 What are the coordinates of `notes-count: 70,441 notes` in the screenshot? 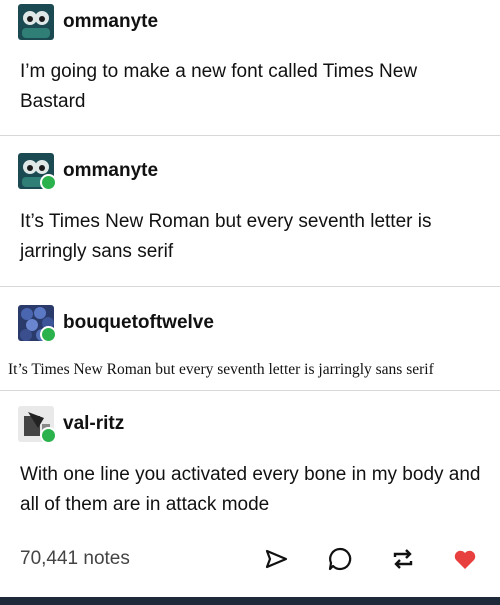 It's located at (75, 559).